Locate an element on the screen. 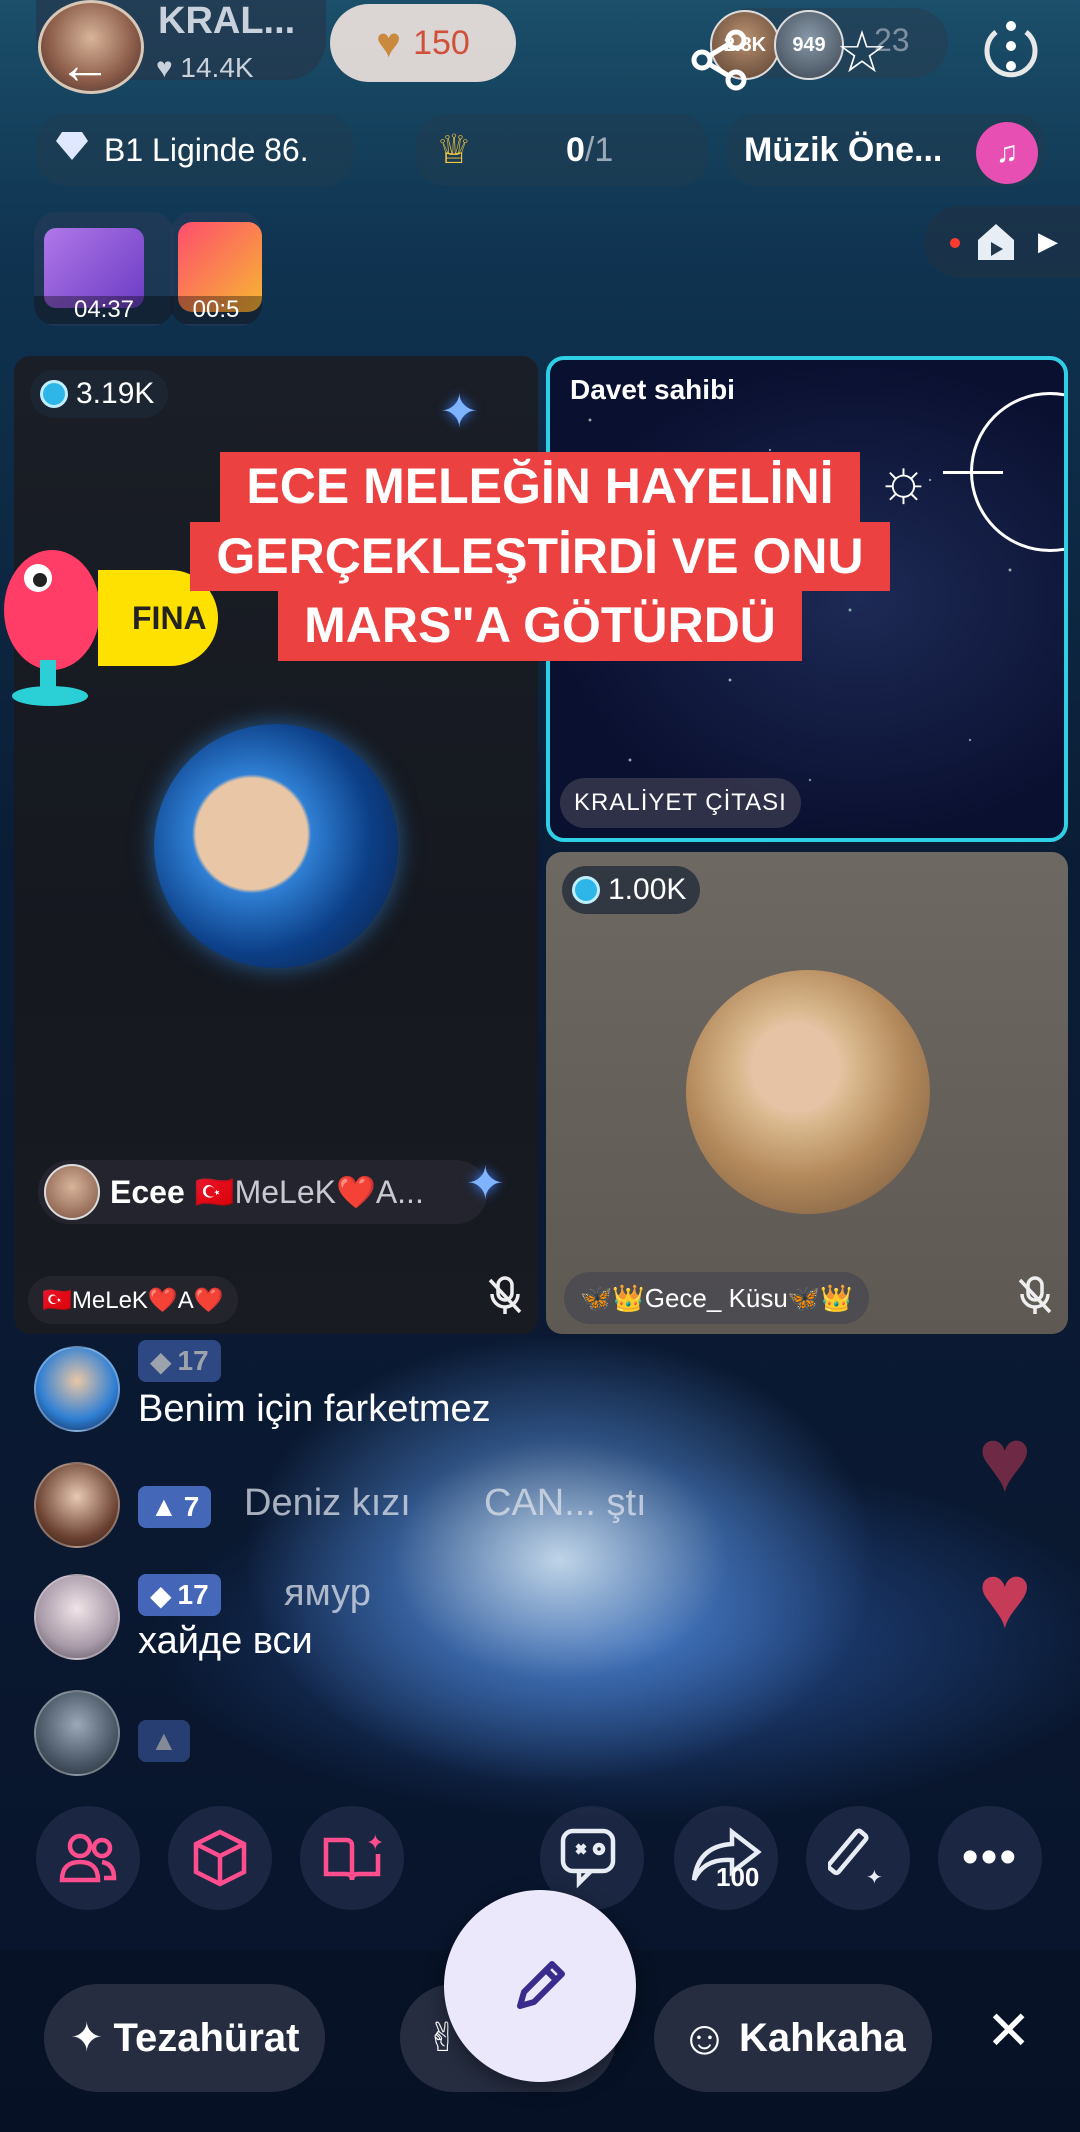 The width and height of the screenshot is (1080, 2132). compose-button is located at coordinates (540, 1986).